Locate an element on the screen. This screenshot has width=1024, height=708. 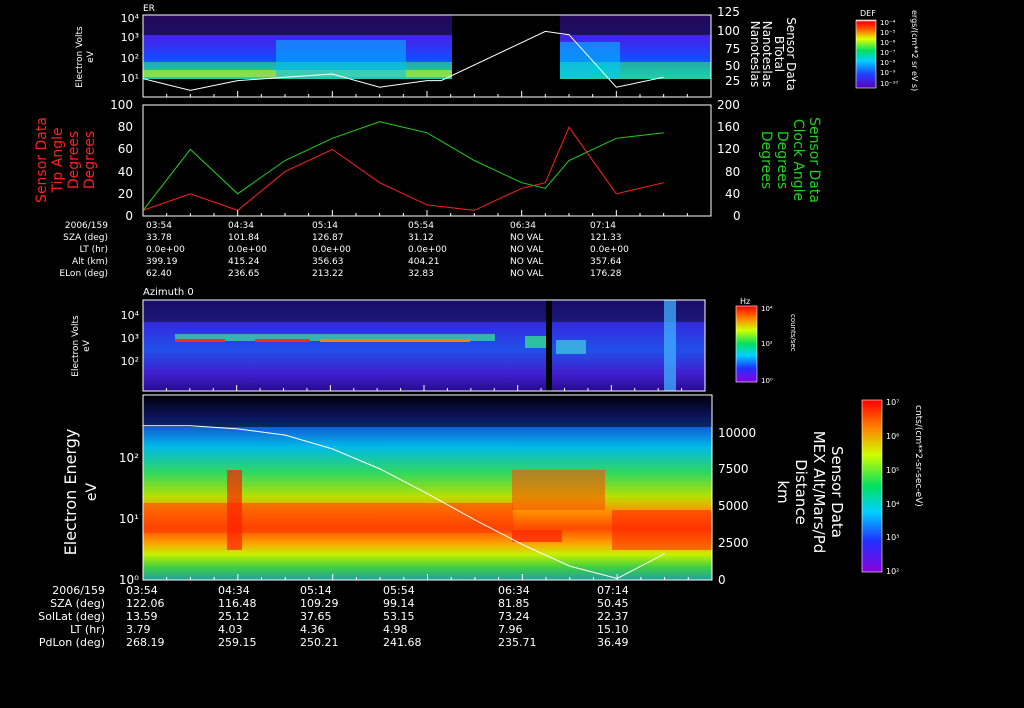
ephemeris-label: PdLon (deg) is located at coordinates (72, 642).